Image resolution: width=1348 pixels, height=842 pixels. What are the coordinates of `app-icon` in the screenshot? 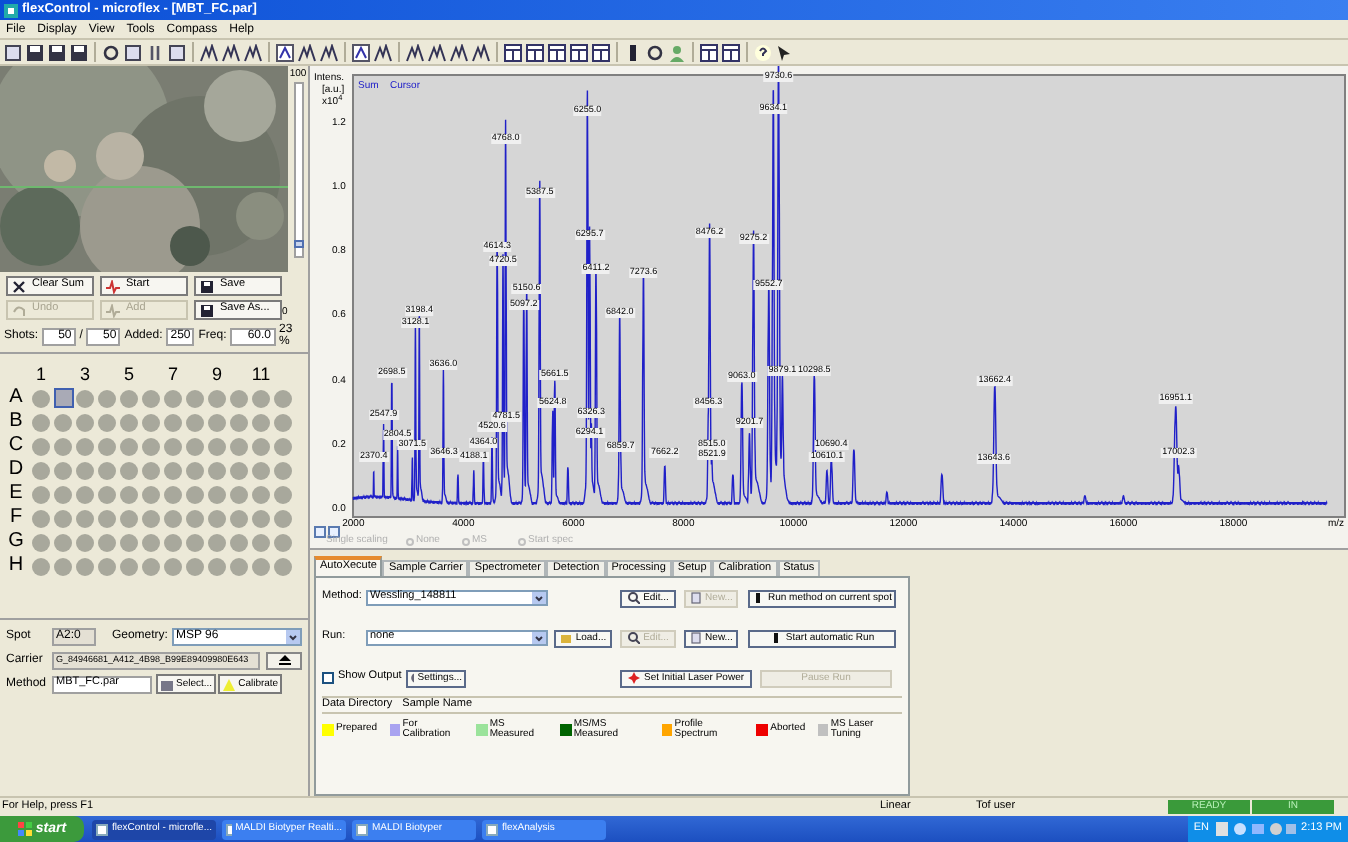 It's located at (11, 10).